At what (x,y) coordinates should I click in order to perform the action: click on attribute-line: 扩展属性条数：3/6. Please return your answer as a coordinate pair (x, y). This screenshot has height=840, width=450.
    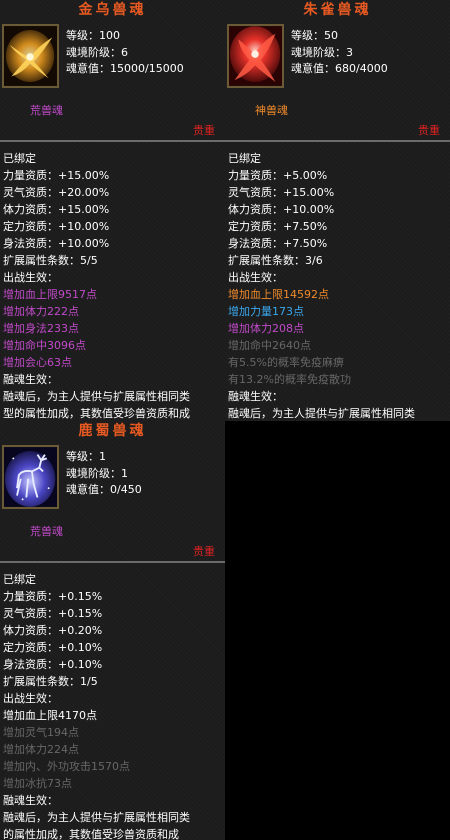
    Looking at the image, I should click on (275, 260).